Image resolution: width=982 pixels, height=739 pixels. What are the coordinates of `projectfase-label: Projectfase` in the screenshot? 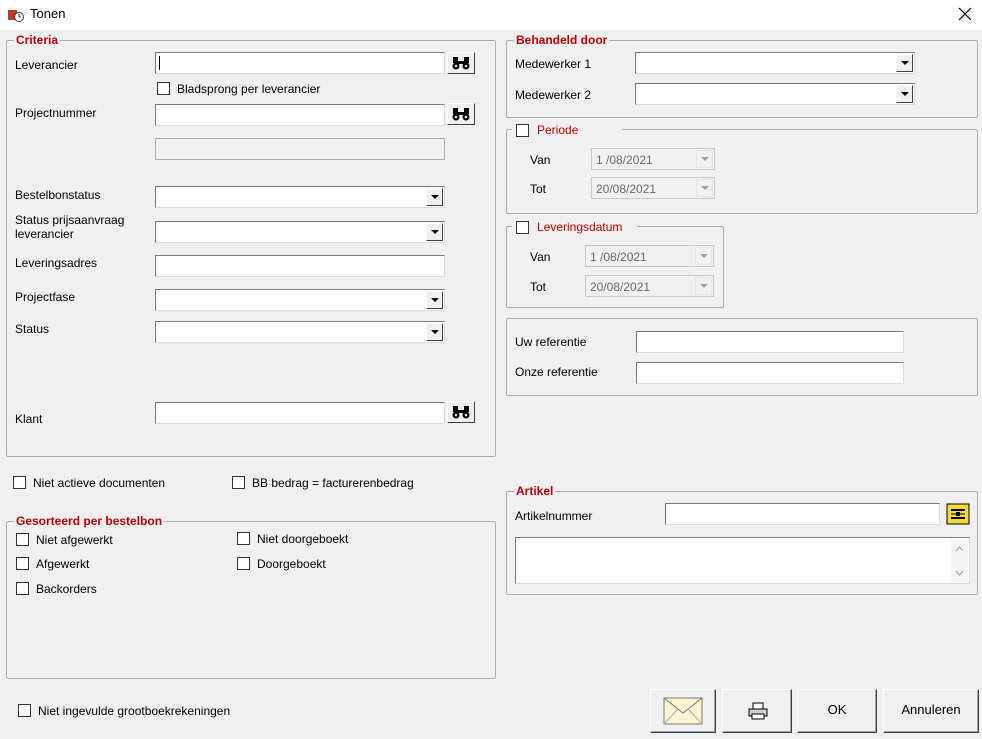 It's located at (45, 297).